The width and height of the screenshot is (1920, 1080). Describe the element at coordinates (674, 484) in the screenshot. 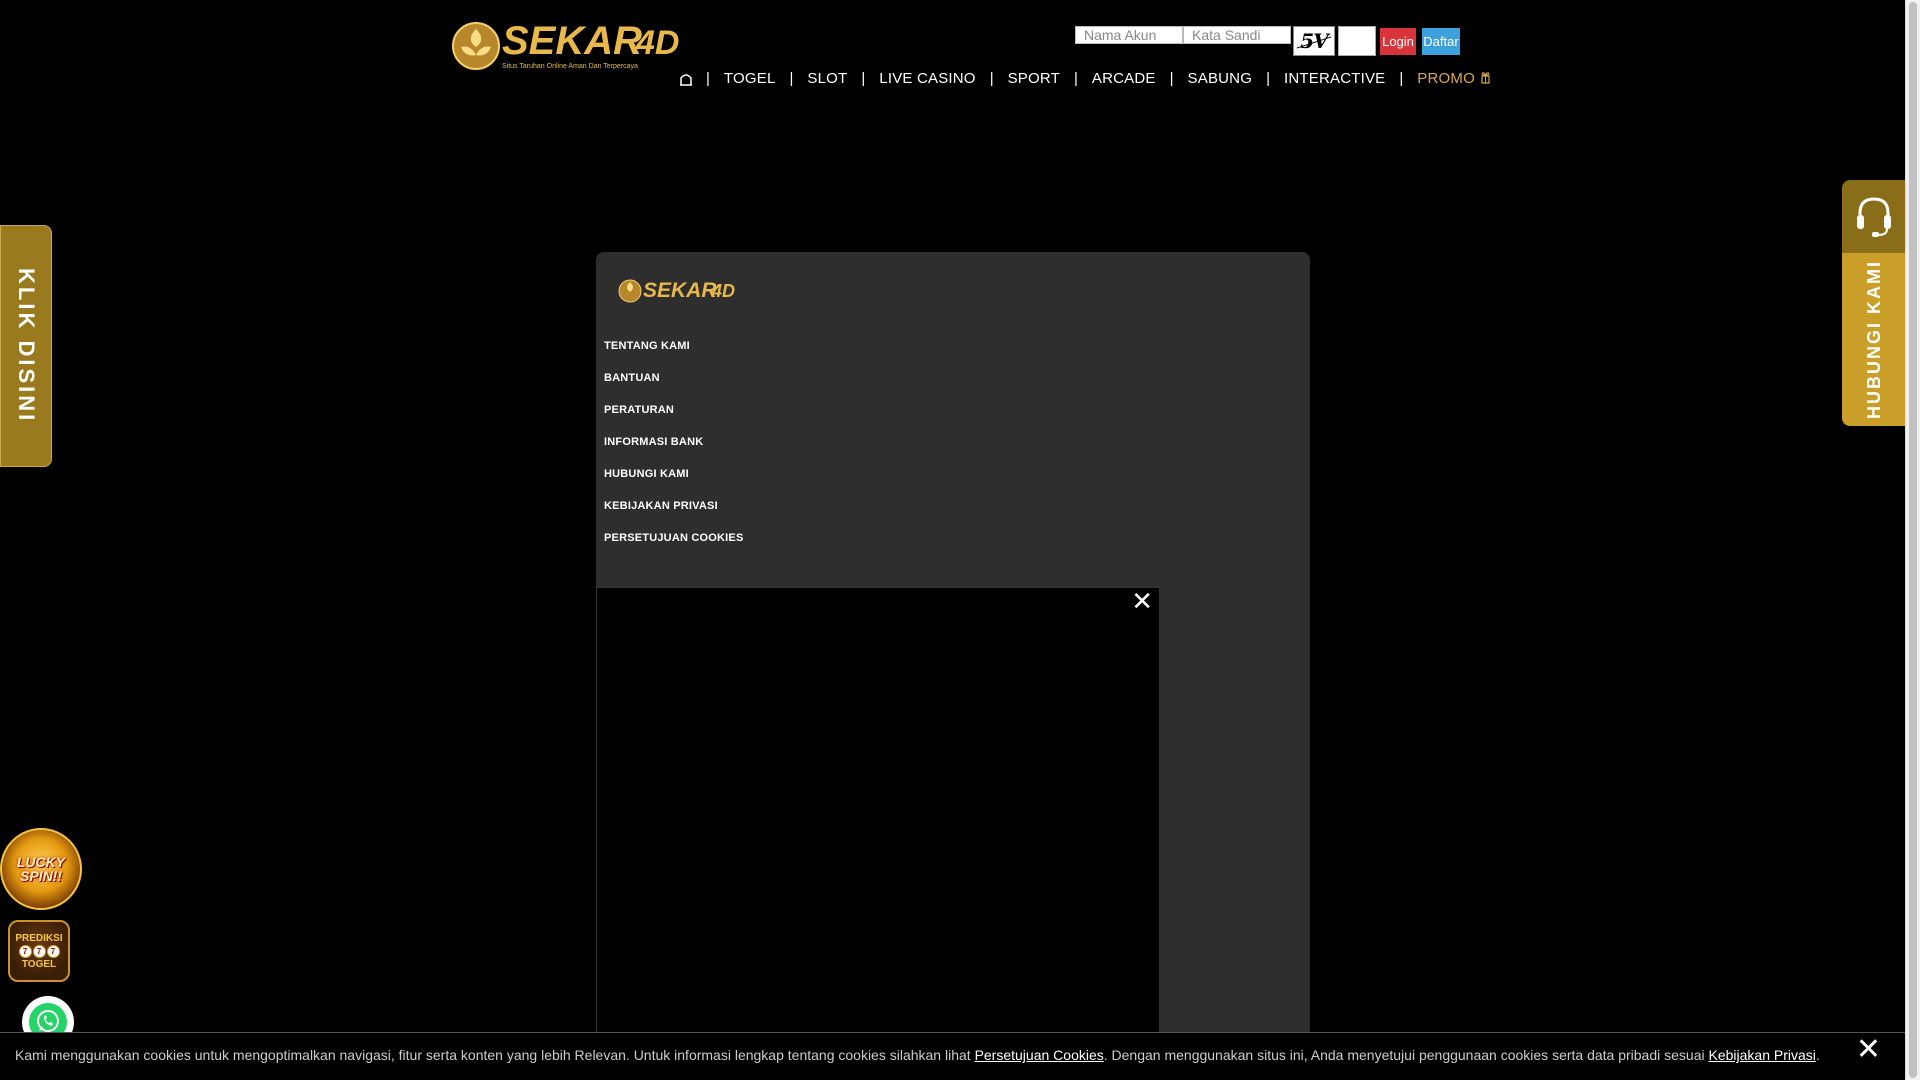

I see `link-hubungi-kami: HUBUNGI KAMI` at that location.